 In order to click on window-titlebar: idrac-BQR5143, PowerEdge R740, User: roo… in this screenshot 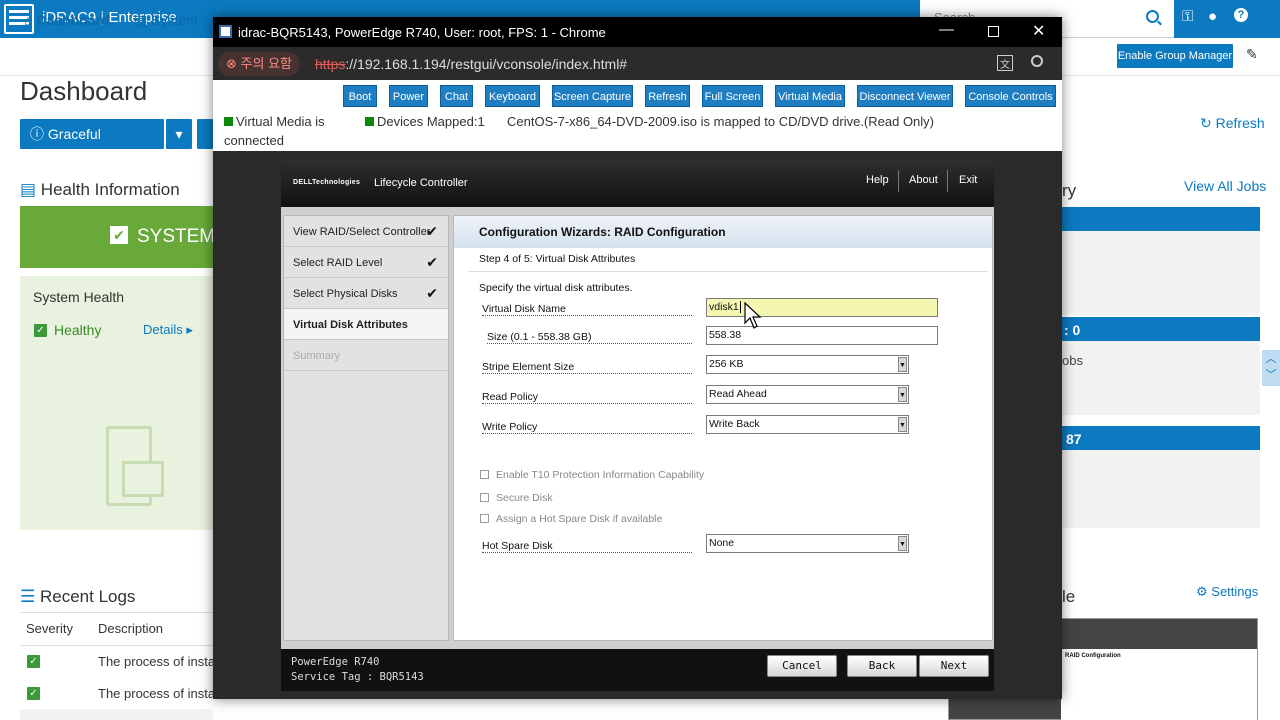, I will do `click(637, 32)`.